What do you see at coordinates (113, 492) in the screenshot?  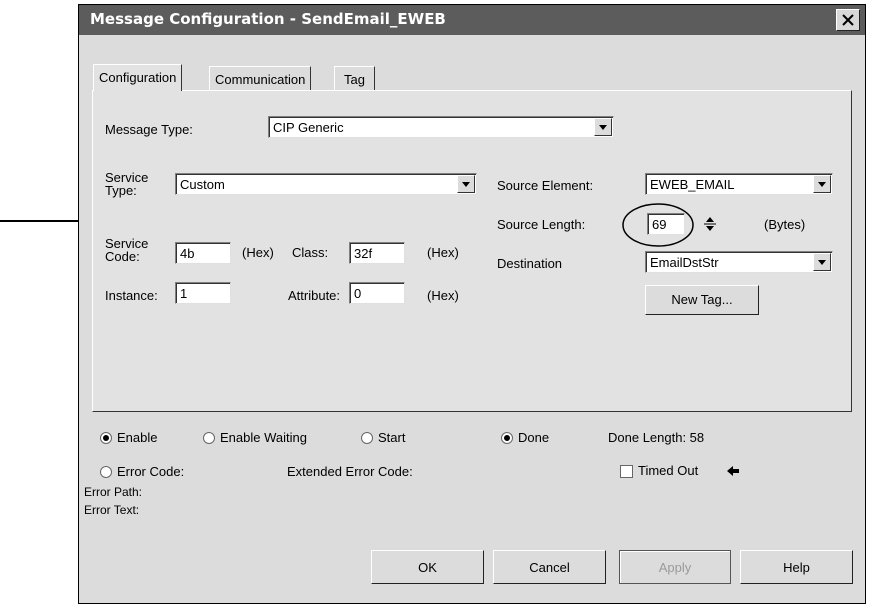 I see `error-path-label: Error Path:` at bounding box center [113, 492].